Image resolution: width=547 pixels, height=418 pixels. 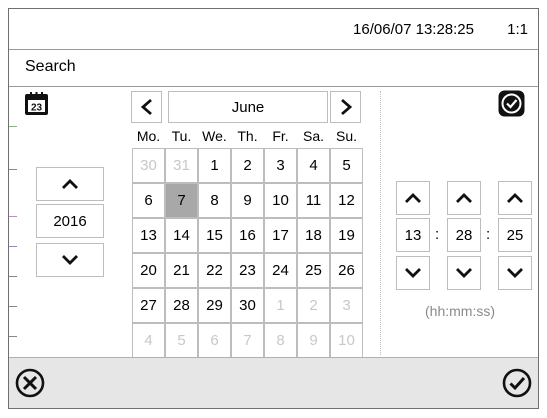 I want to click on hours-down-button, so click(x=413, y=273).